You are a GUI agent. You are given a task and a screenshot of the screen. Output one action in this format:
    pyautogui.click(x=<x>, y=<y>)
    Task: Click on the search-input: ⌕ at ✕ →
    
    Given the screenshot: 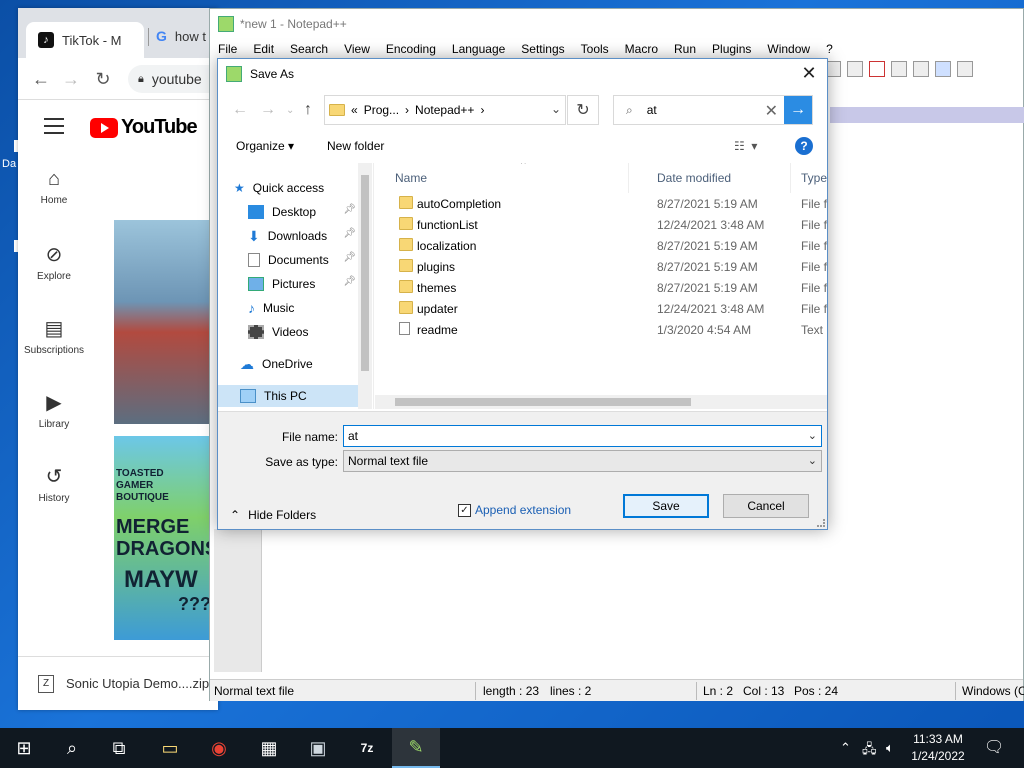 What is the action you would take?
    pyautogui.click(x=713, y=110)
    